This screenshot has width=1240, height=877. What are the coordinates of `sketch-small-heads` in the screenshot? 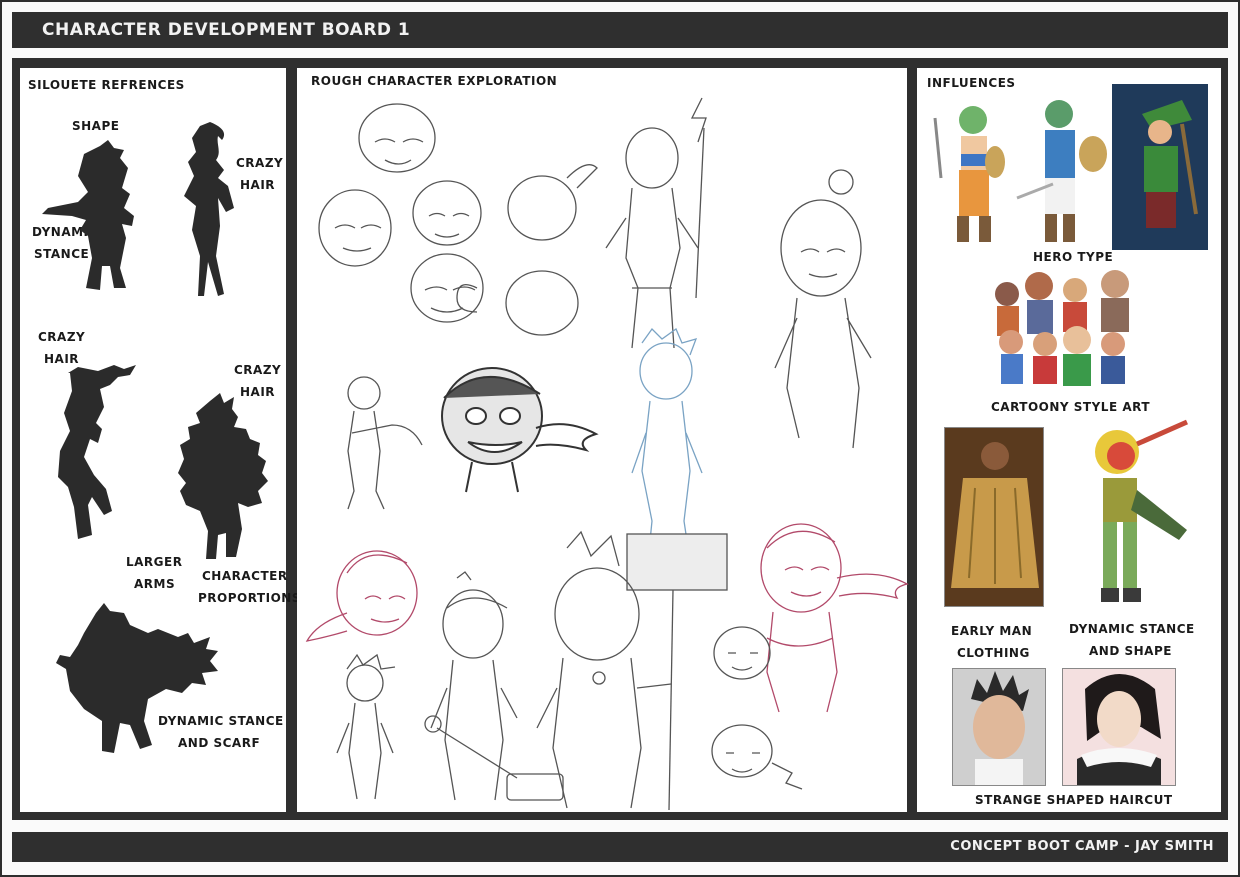 It's located at (757, 708).